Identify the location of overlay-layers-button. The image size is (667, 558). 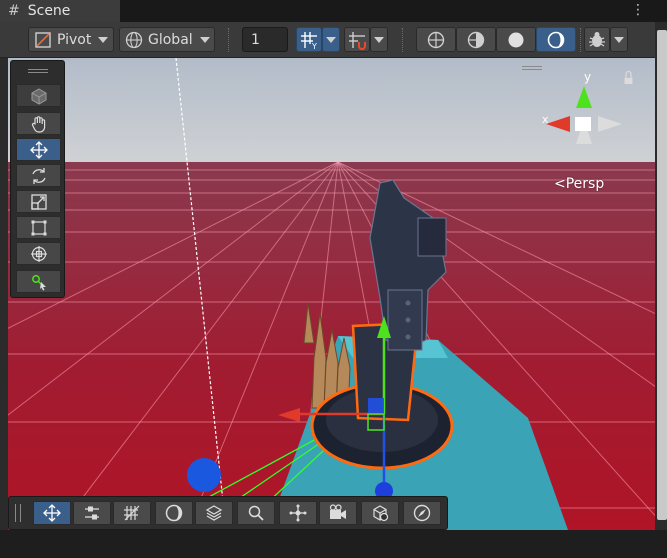
(214, 513).